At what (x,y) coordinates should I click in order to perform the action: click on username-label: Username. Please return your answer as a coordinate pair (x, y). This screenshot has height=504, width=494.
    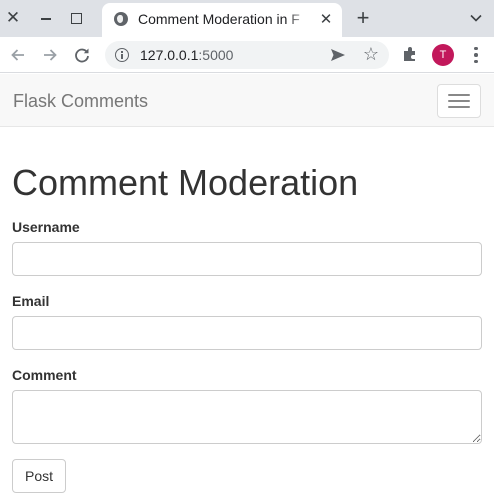
    Looking at the image, I should click on (46, 227).